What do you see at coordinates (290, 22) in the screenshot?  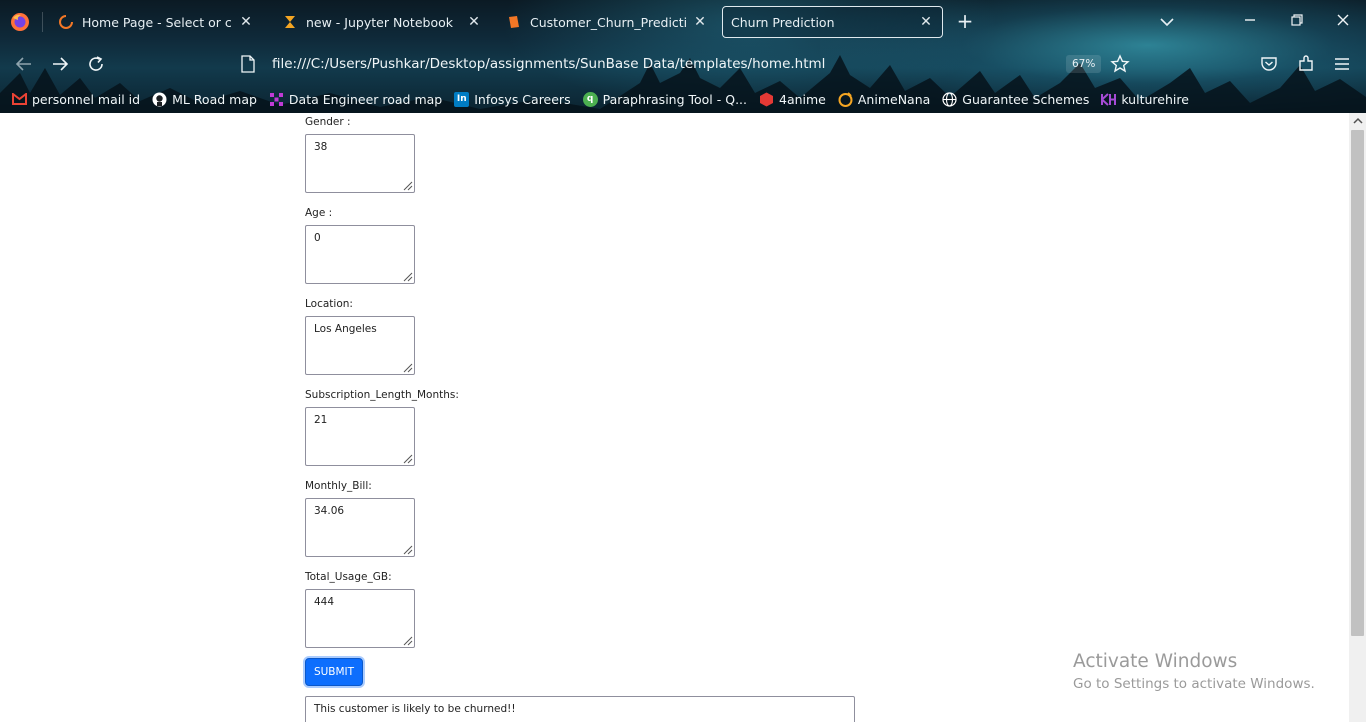 I see `hourglass-icon` at bounding box center [290, 22].